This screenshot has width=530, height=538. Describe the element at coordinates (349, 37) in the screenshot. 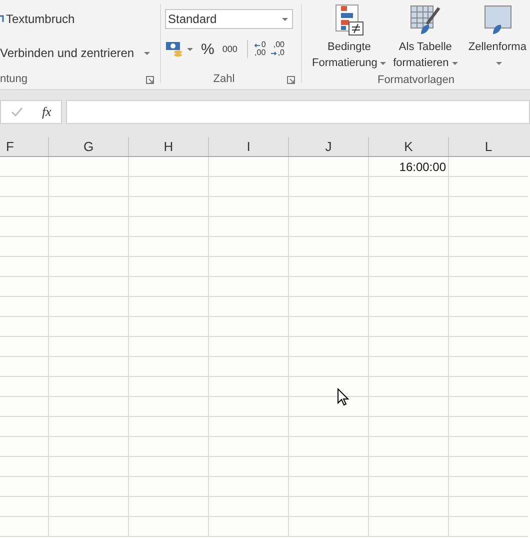

I see `style-button: Bedingte Formatierung` at that location.